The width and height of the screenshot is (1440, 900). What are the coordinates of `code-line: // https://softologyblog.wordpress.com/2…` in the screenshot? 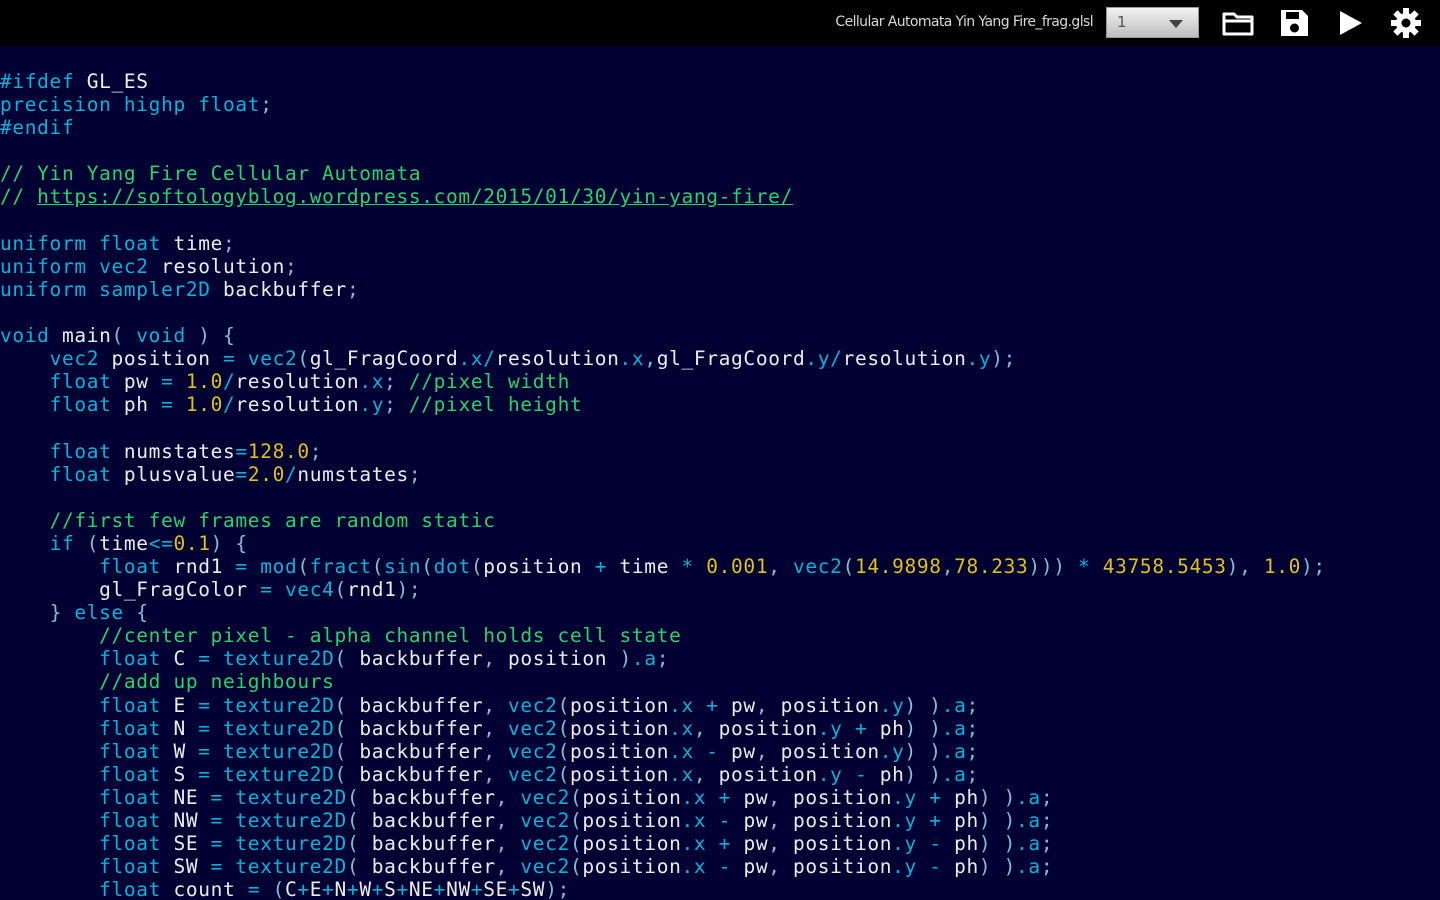 It's located at (396, 197).